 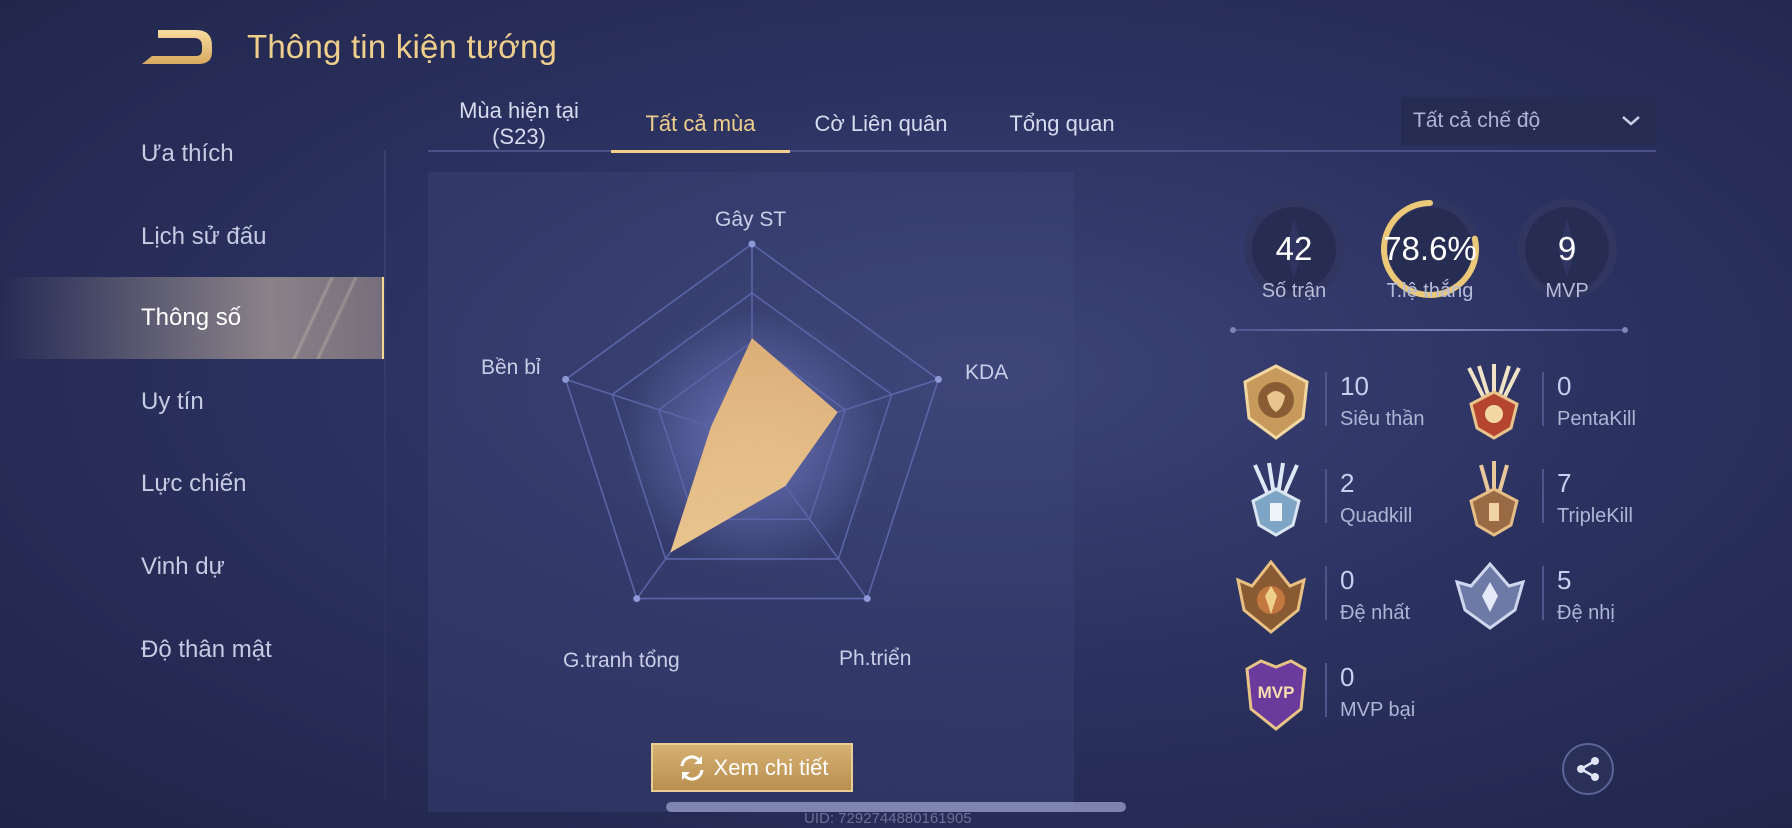 What do you see at coordinates (1631, 121) in the screenshot?
I see `chevron-down-icon` at bounding box center [1631, 121].